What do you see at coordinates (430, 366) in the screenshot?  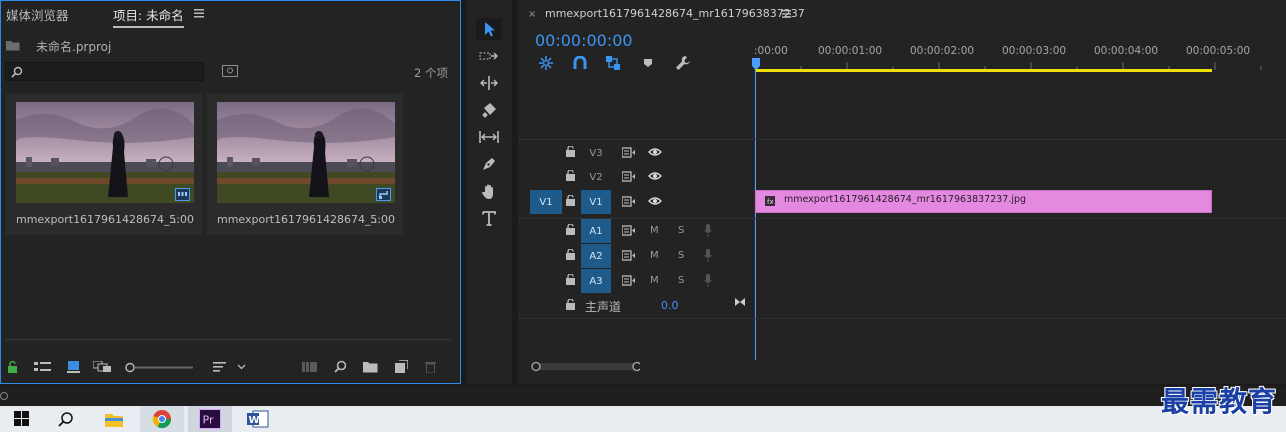 I see `trash-icon` at bounding box center [430, 366].